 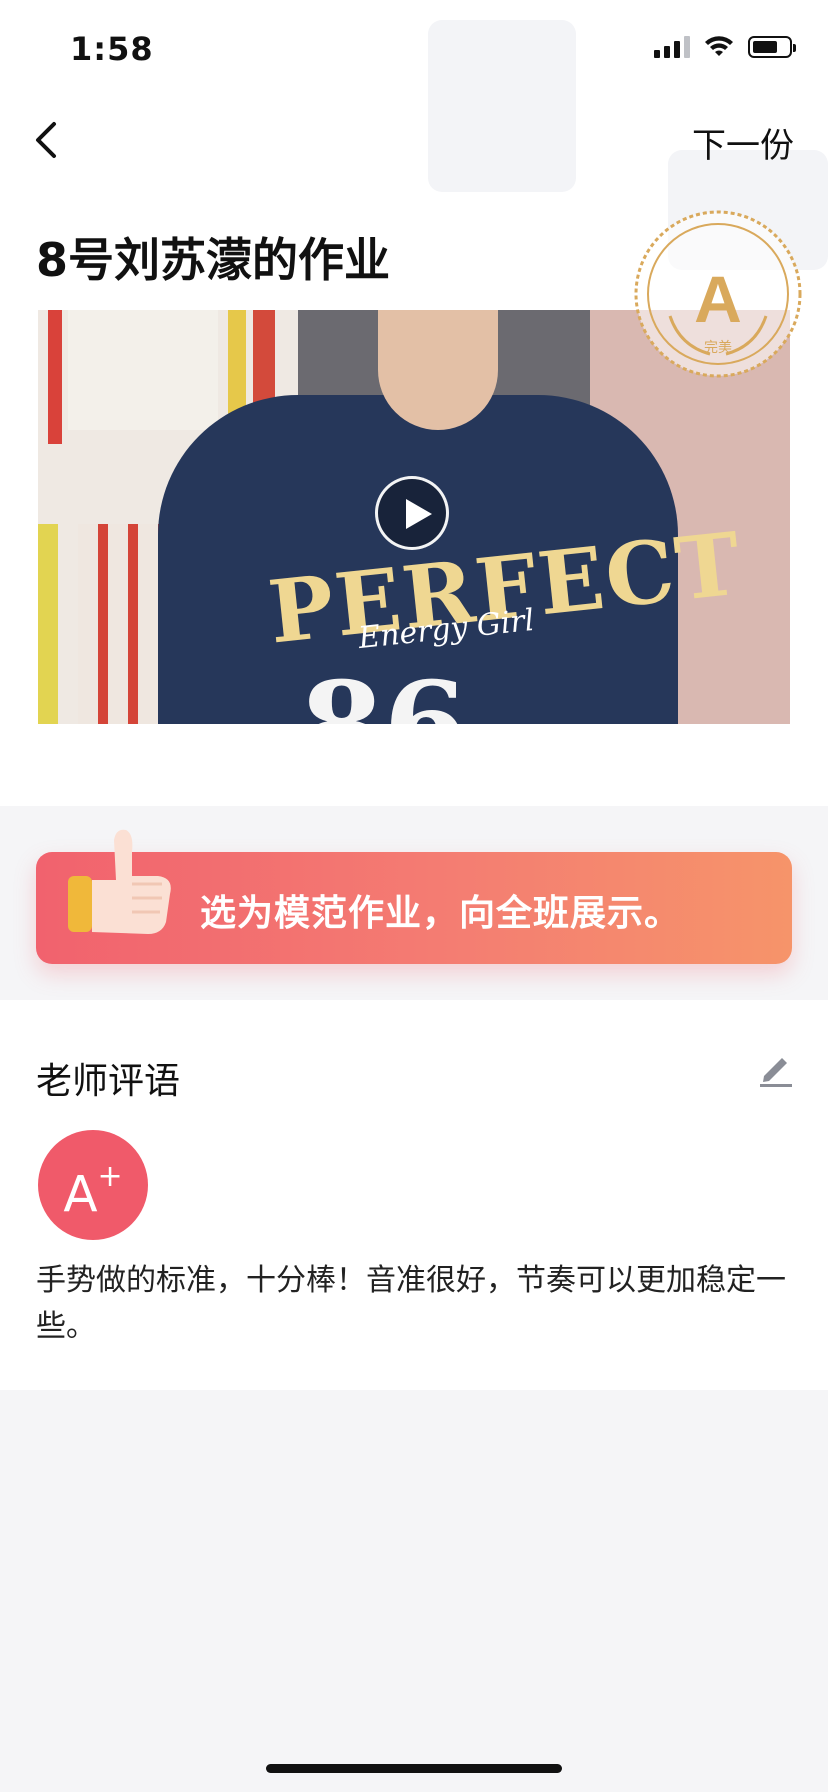 What do you see at coordinates (110, 1176) in the screenshot?
I see `grade-suffix: +` at bounding box center [110, 1176].